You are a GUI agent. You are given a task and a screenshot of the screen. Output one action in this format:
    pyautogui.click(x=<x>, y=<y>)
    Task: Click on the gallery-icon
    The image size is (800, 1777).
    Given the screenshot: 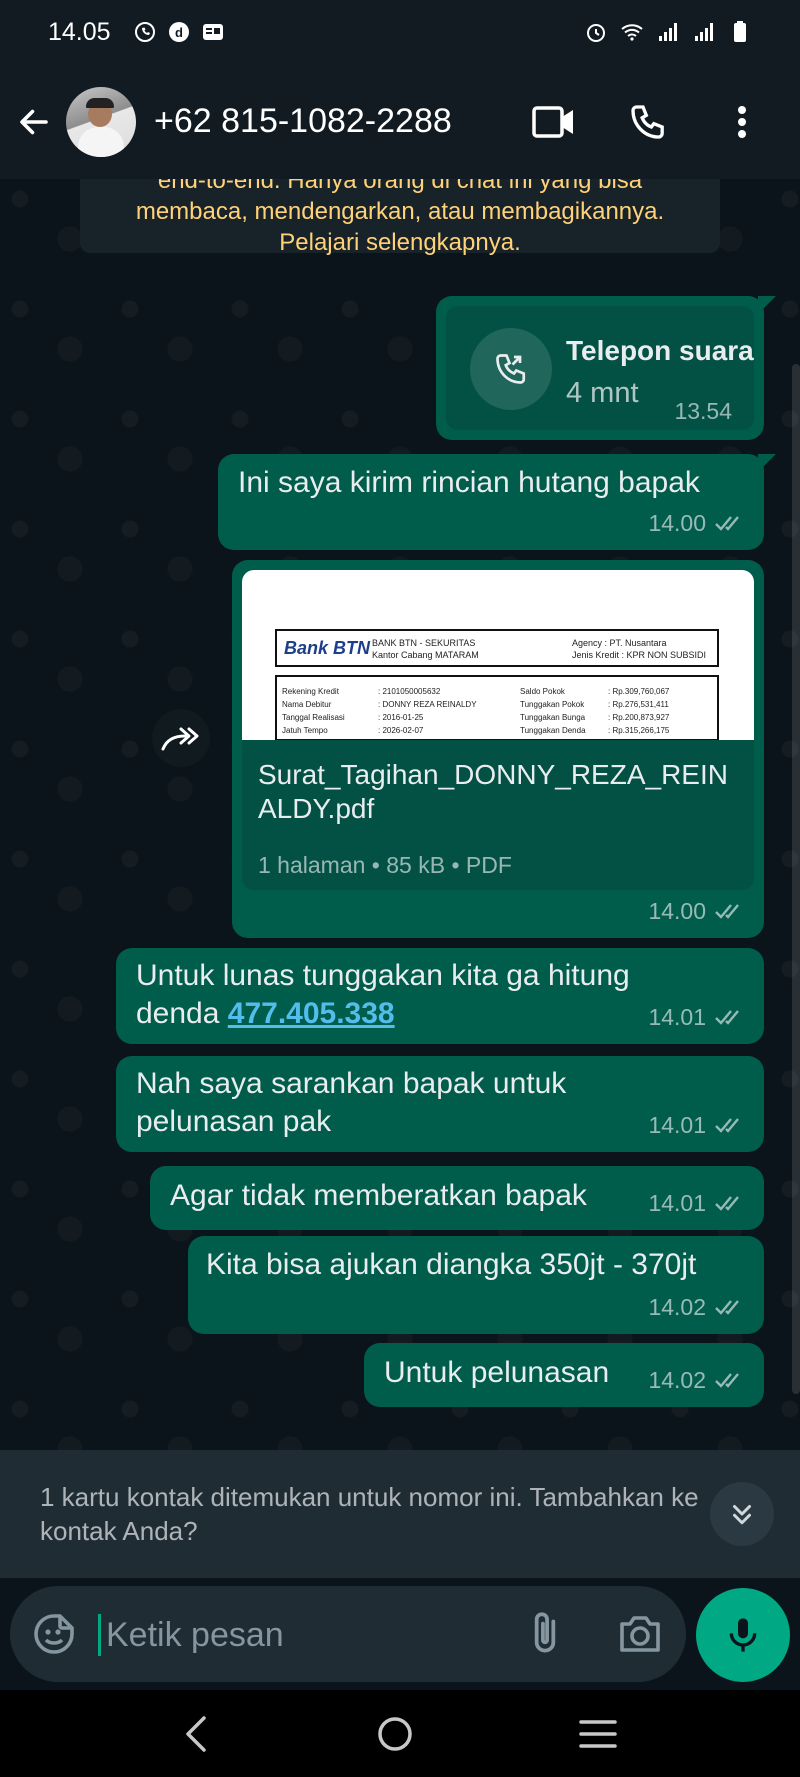 What is the action you would take?
    pyautogui.click(x=212, y=32)
    